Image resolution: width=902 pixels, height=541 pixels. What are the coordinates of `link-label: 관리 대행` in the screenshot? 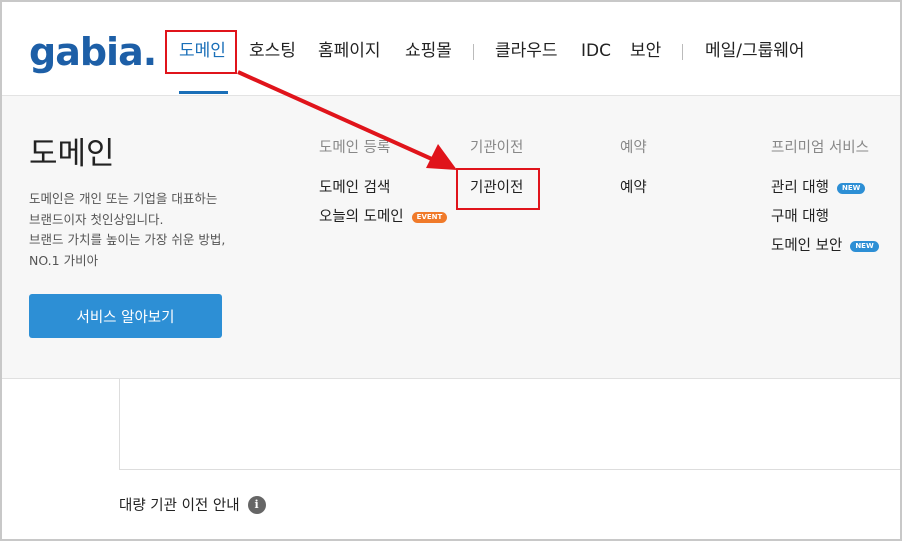 It's located at (800, 188).